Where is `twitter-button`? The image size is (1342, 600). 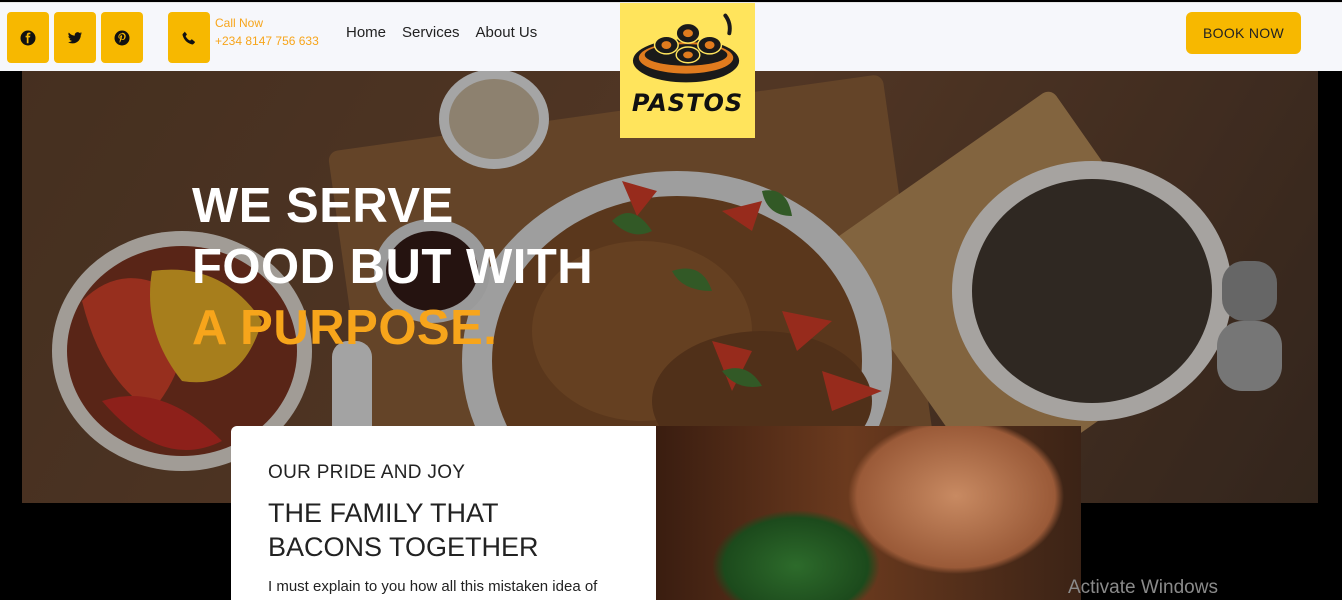
twitter-button is located at coordinates (75, 37).